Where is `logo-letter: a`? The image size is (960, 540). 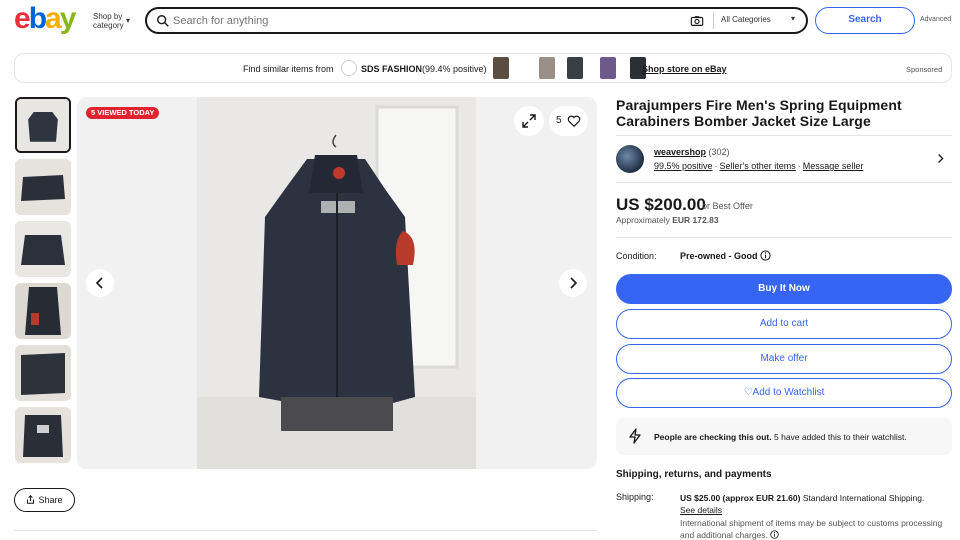
logo-letter: a is located at coordinates (53, 18).